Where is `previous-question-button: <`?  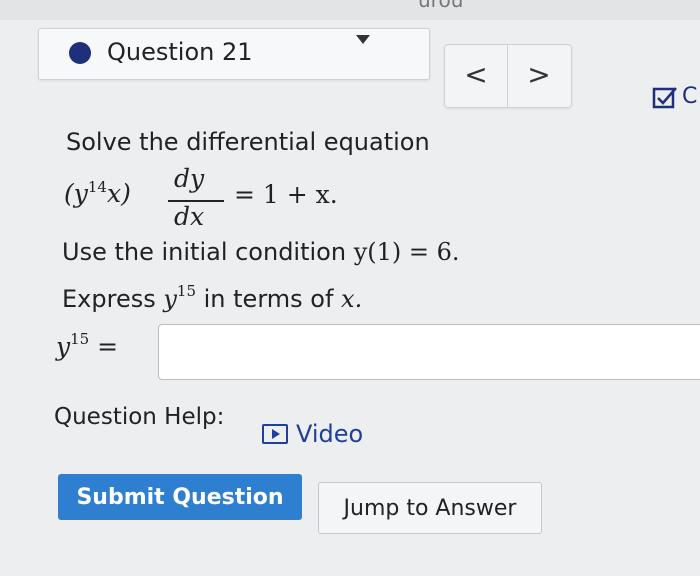
previous-question-button: < is located at coordinates (476, 76).